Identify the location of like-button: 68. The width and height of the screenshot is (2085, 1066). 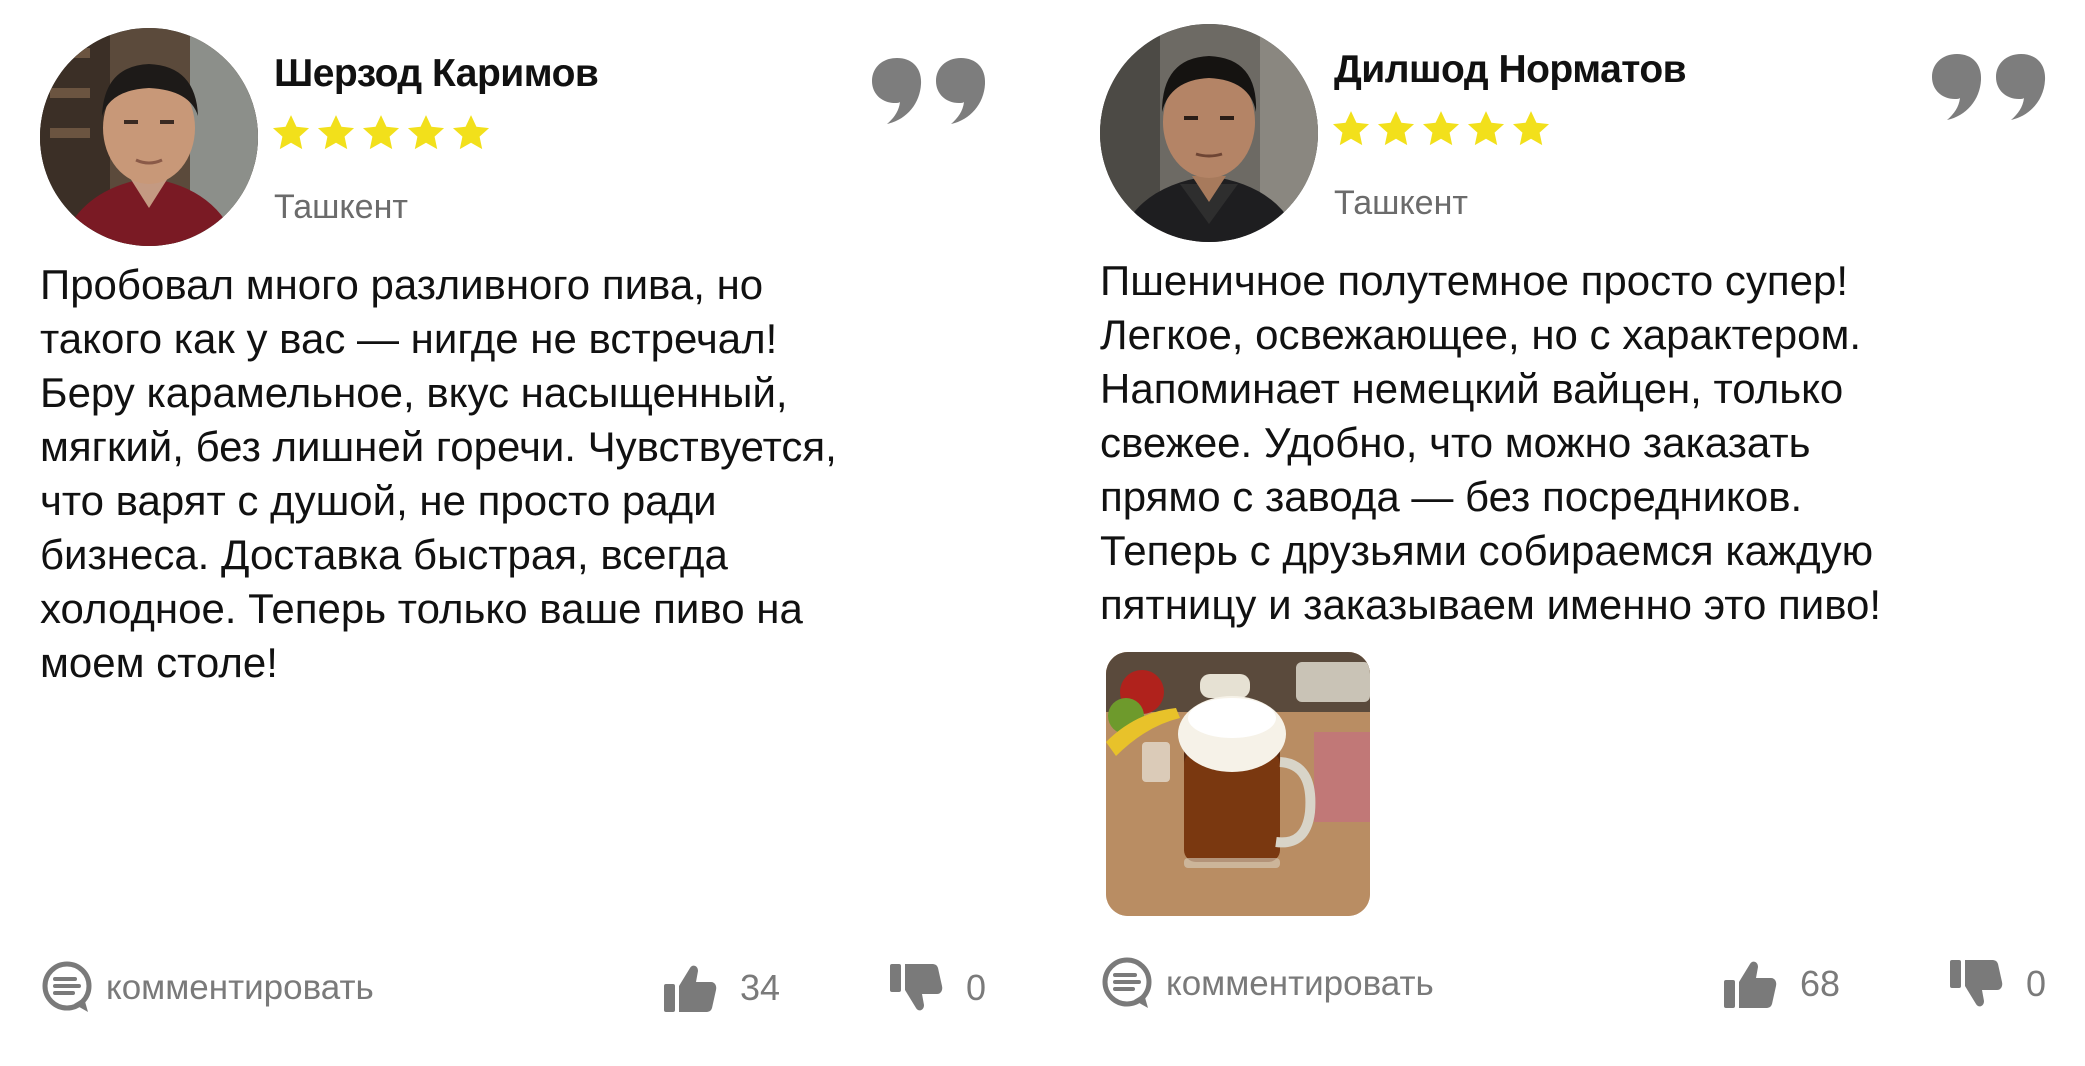
(1781, 984).